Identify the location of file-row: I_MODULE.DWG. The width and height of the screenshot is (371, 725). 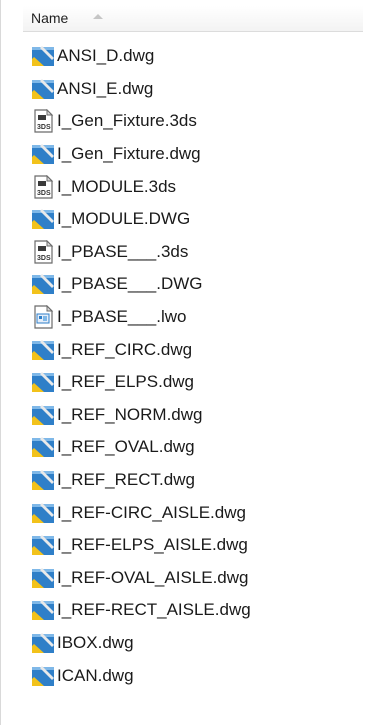
(141, 219).